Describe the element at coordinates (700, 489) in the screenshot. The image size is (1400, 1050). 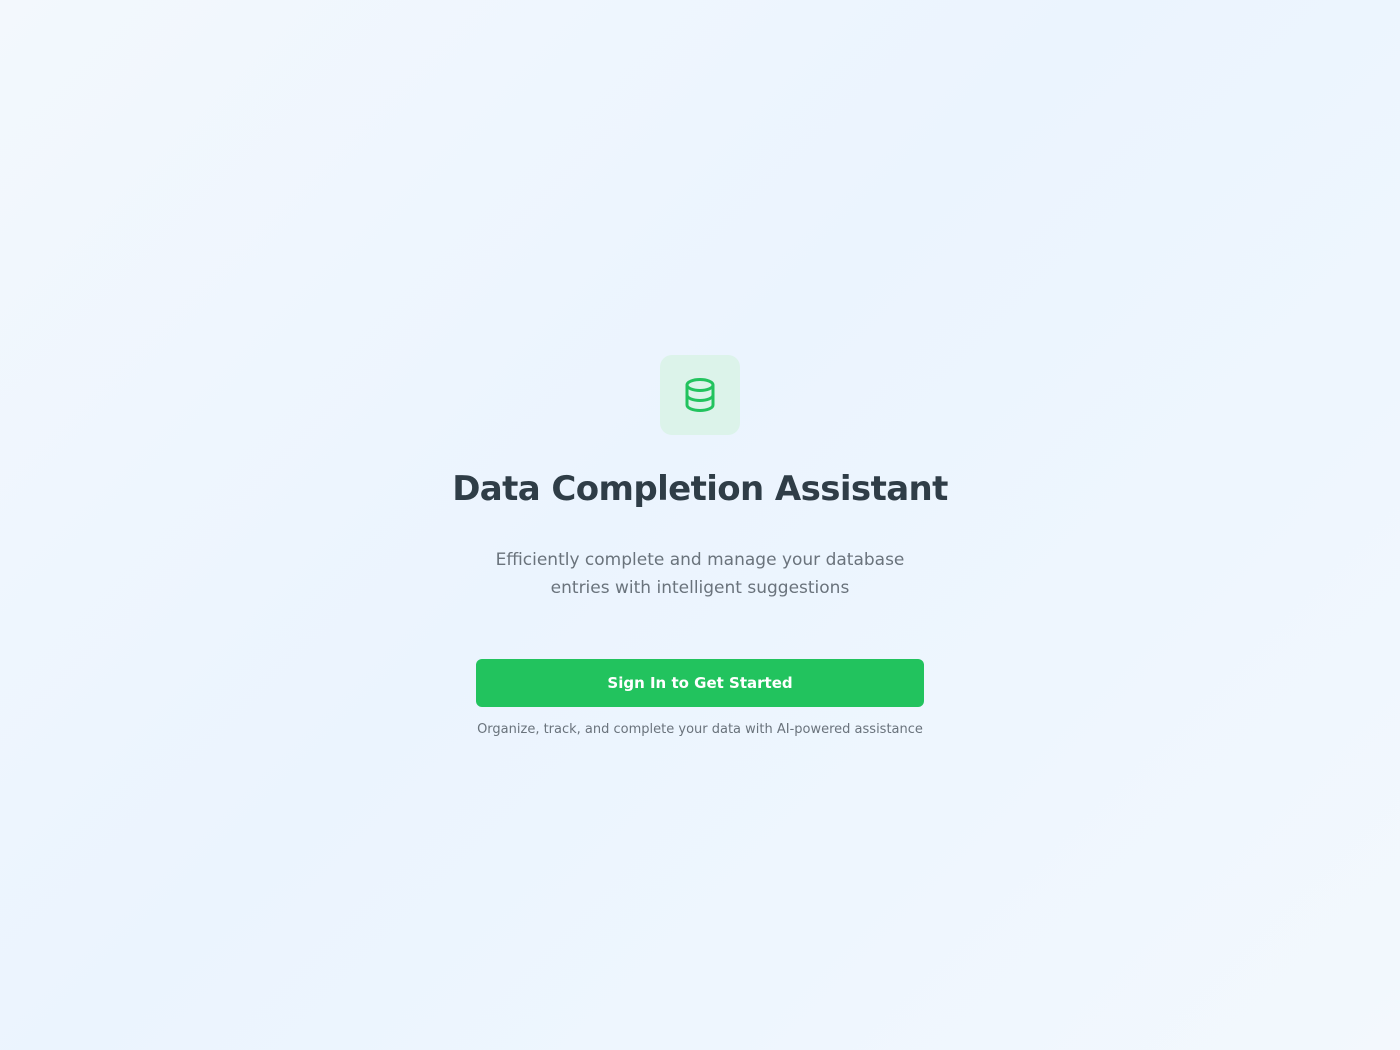
I see `page-title: Data Completion Assistant` at that location.